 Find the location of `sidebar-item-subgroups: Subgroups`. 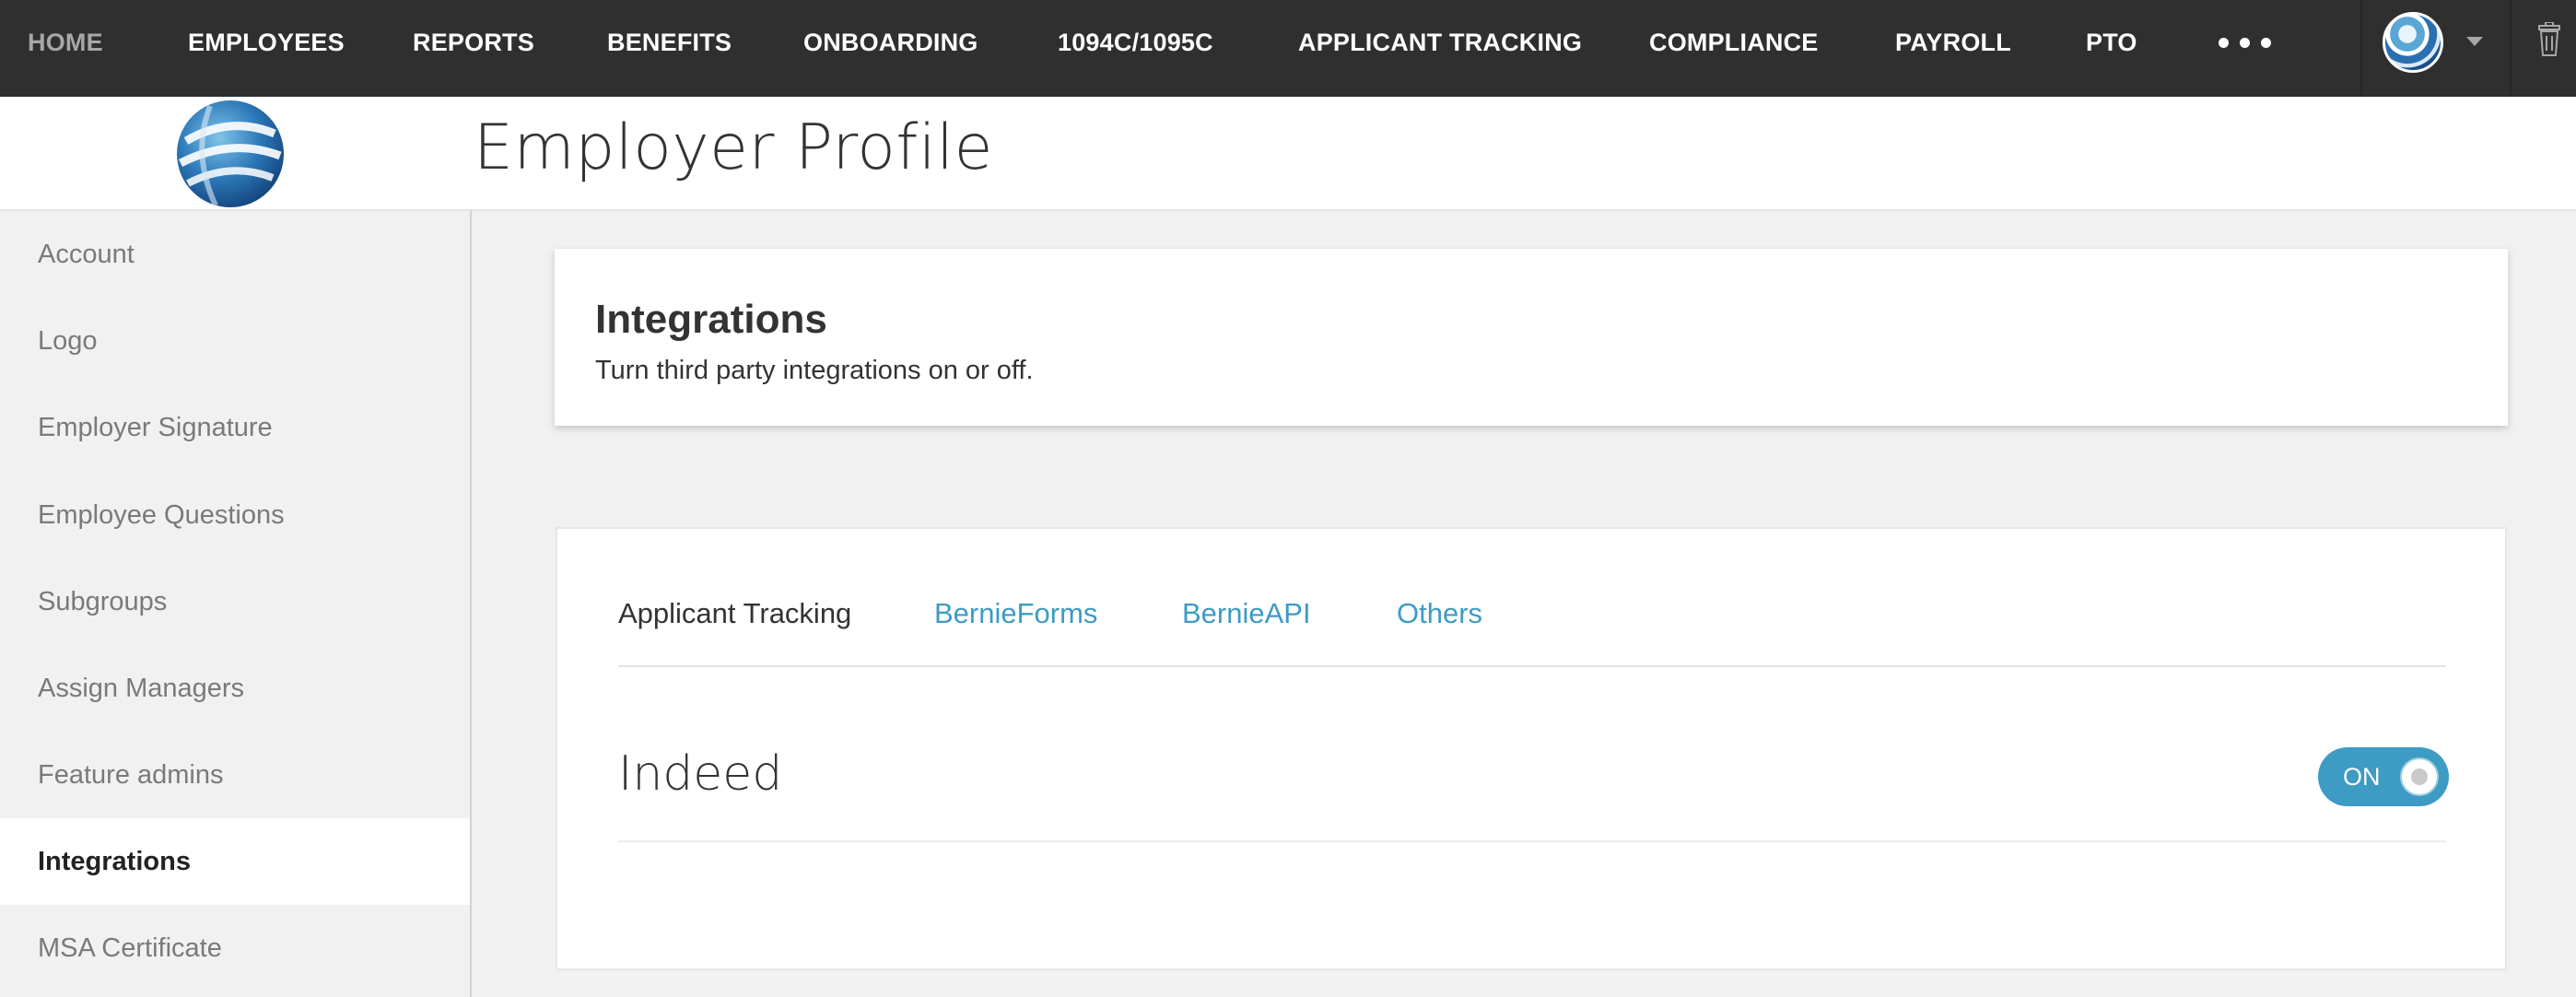

sidebar-item-subgroups: Subgroups is located at coordinates (235, 601).